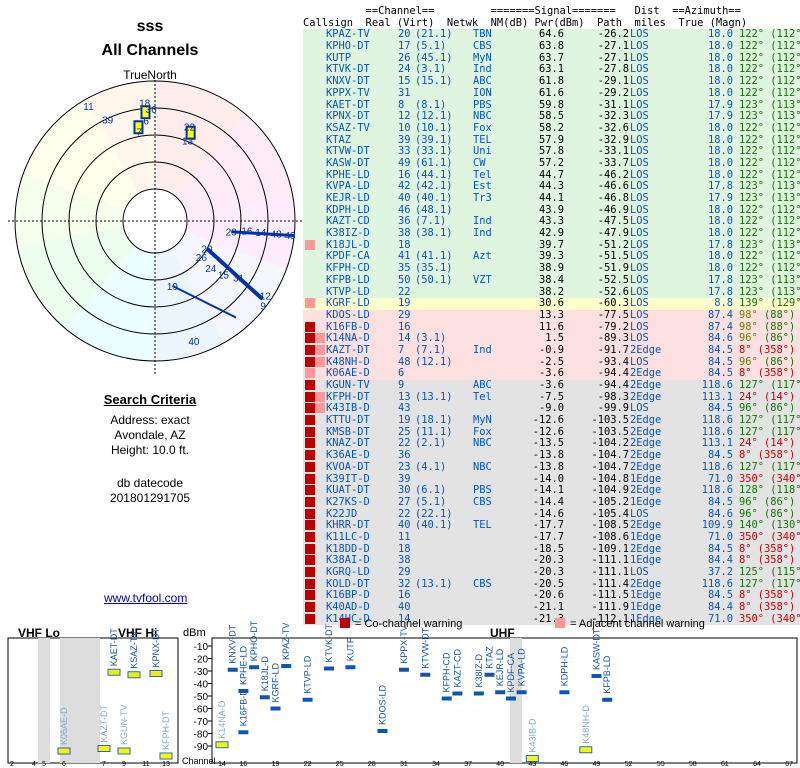 The width and height of the screenshot is (800, 768). Describe the element at coordinates (348, 163) in the screenshot. I see `cell-call: KASW-DT` at that location.